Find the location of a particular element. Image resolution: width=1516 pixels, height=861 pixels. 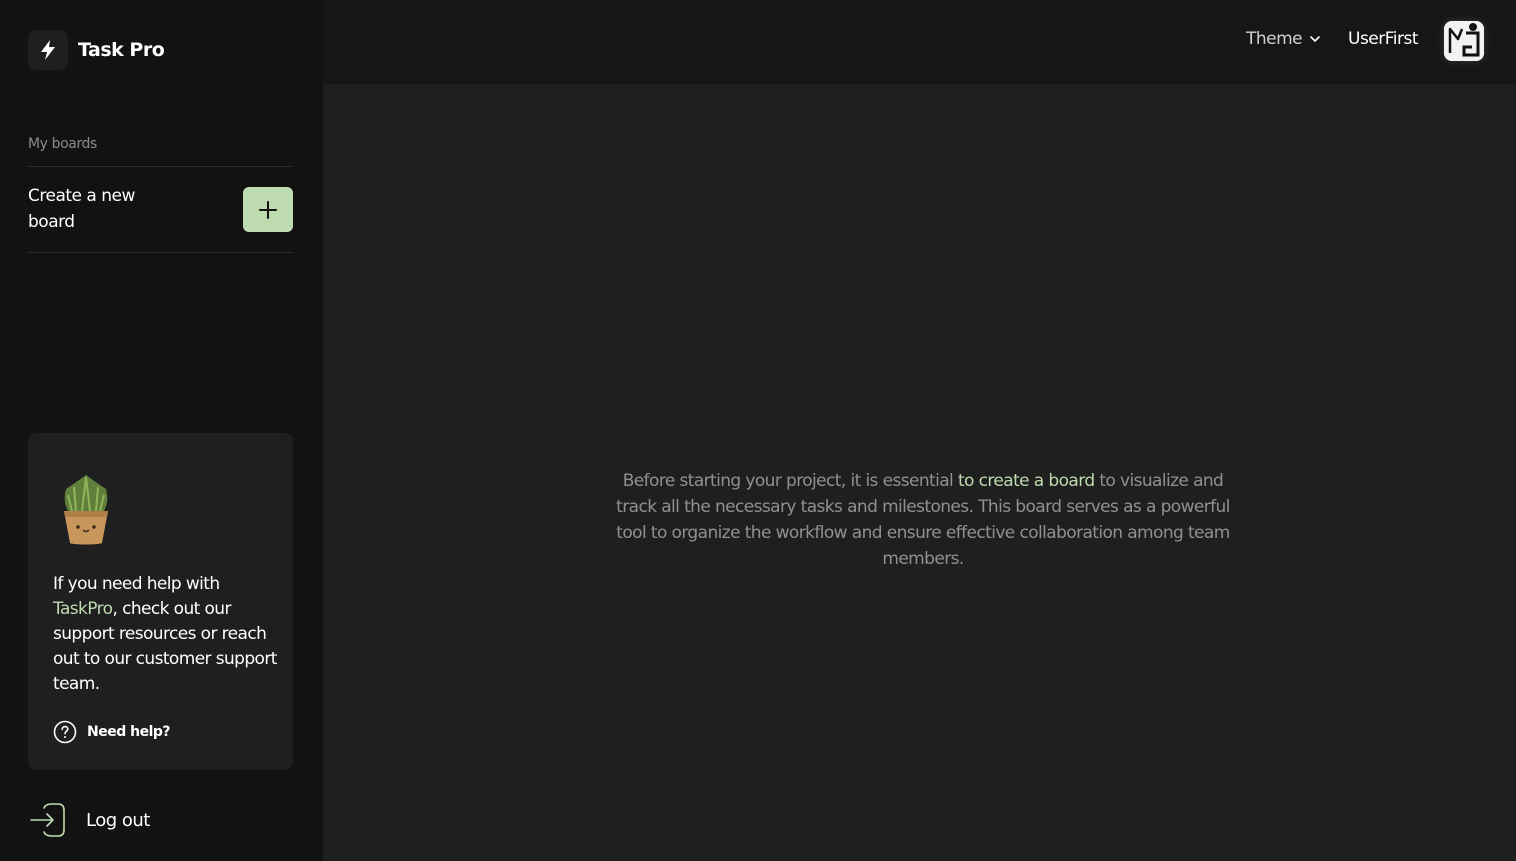

question-circle-icon is located at coordinates (65, 732).